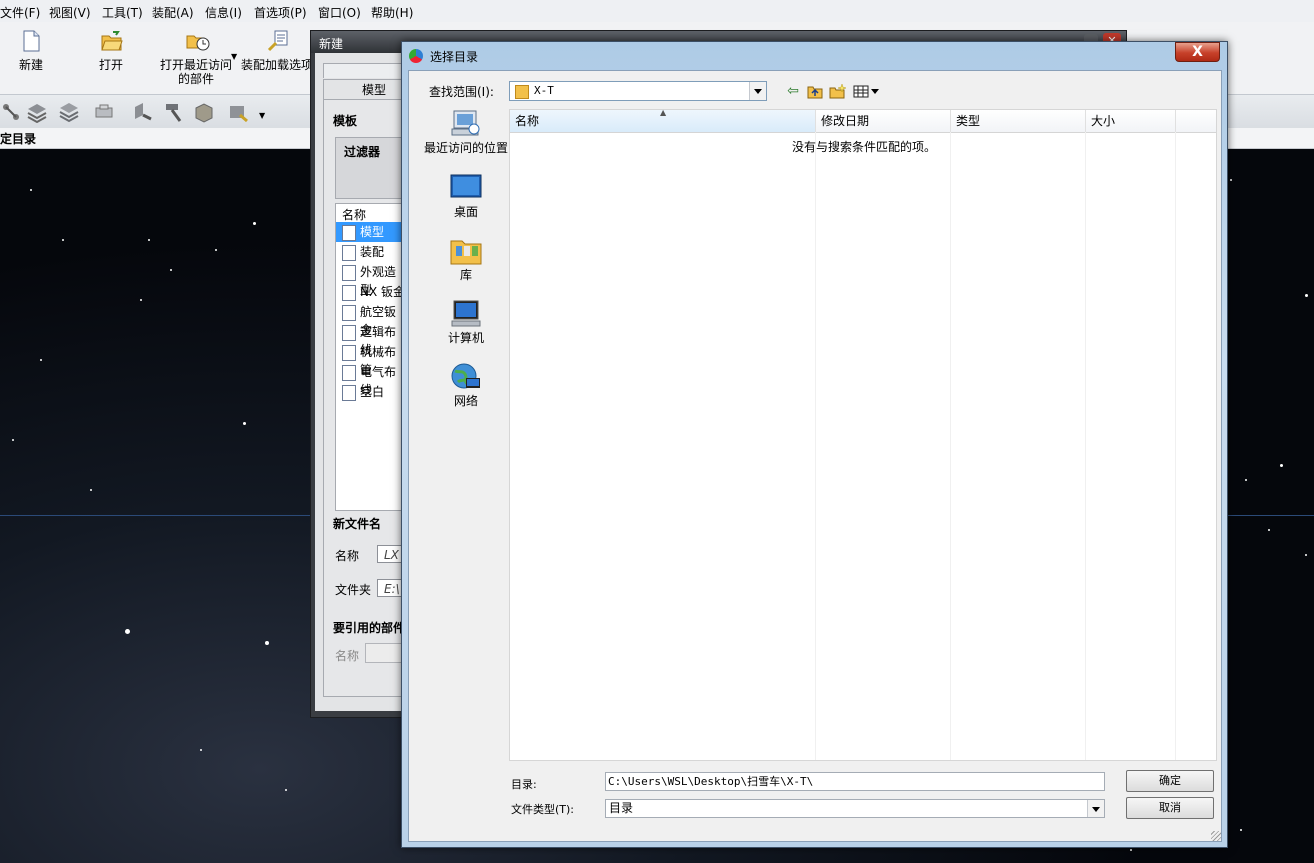 This screenshot has width=1314, height=863. What do you see at coordinates (416, 56) in the screenshot?
I see `app-icon` at bounding box center [416, 56].